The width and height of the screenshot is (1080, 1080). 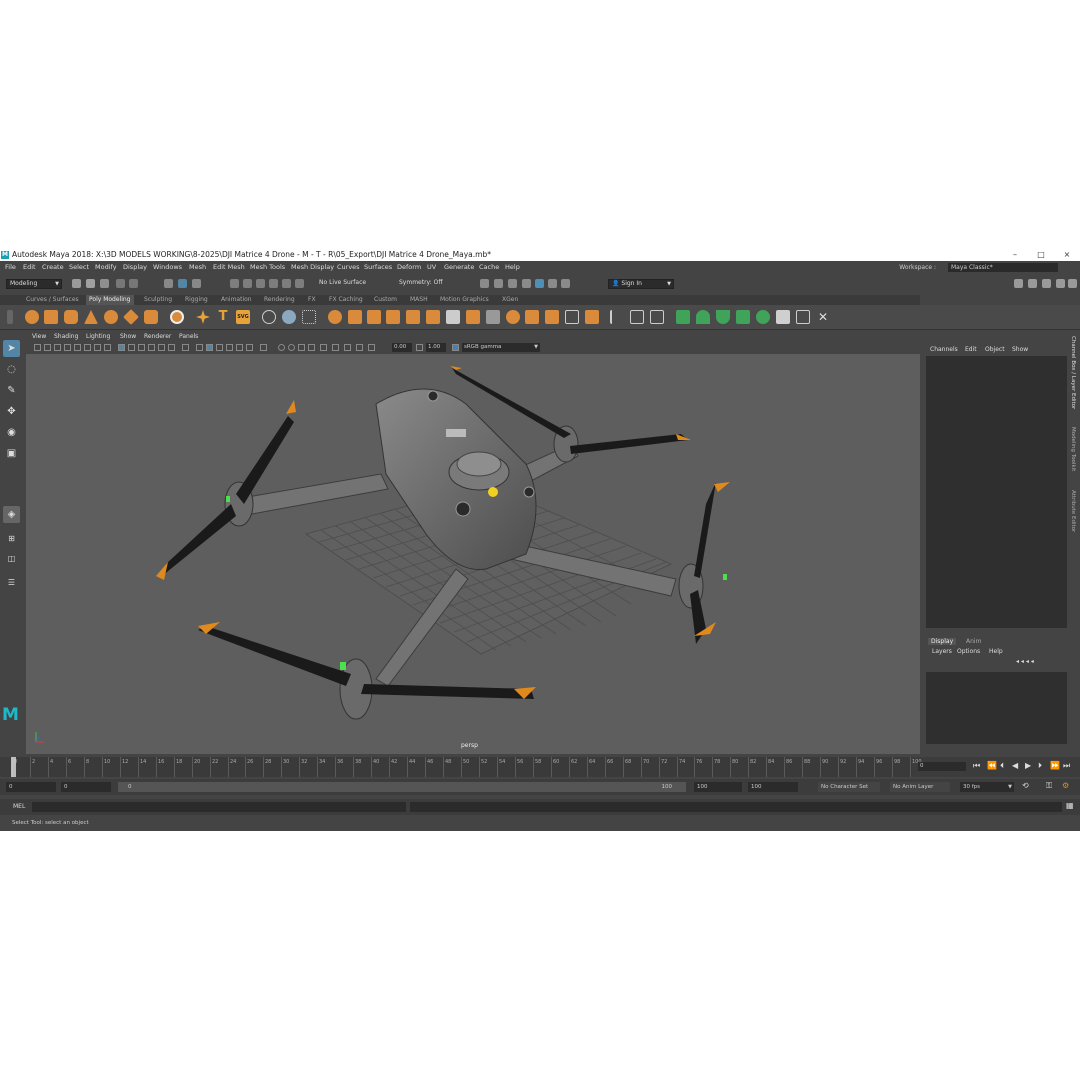 What do you see at coordinates (592, 317) in the screenshot?
I see `collapse-icon` at bounding box center [592, 317].